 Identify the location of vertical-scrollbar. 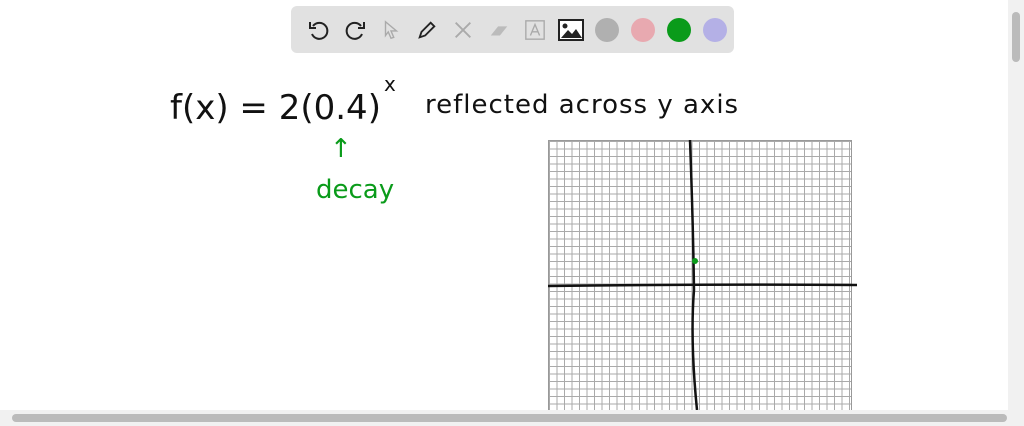
(1016, 205).